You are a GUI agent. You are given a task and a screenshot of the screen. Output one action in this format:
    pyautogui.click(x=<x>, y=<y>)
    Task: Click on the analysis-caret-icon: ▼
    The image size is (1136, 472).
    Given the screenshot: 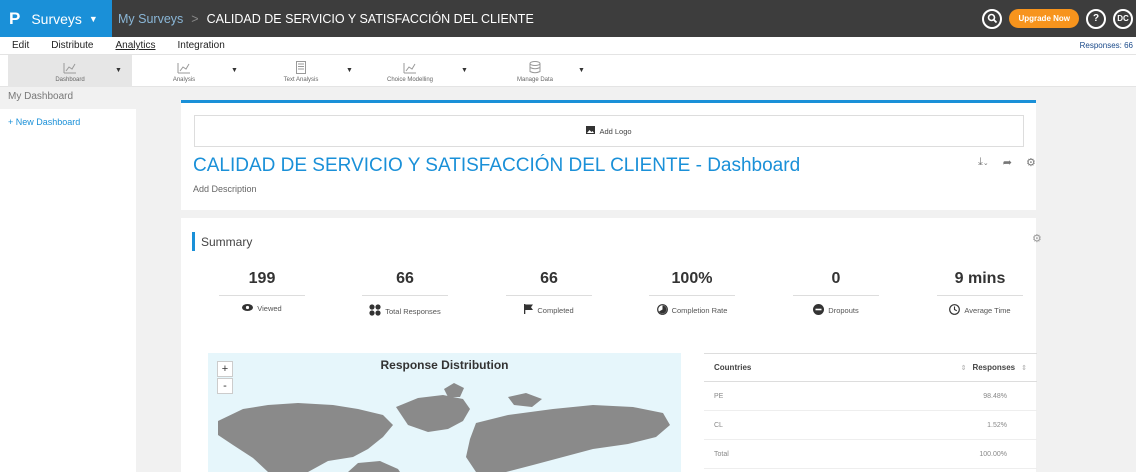 What is the action you would take?
    pyautogui.click(x=234, y=70)
    